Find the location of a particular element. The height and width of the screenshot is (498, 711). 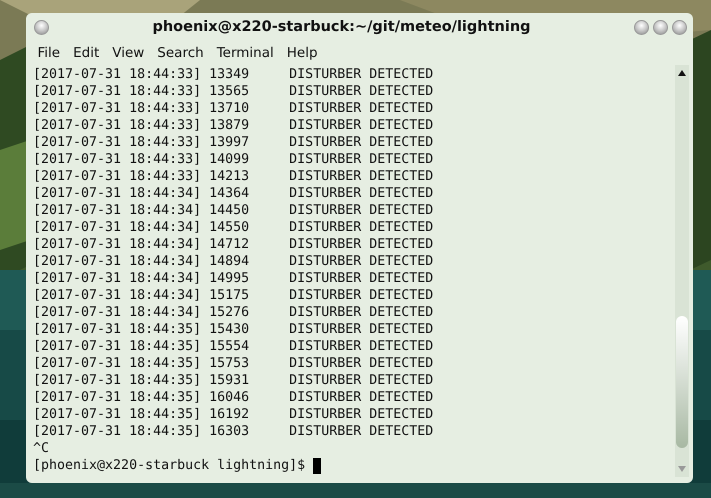

terminal-line: [2017-07-31 18:44:34] 15175 DISTURBER DETECTED is located at coordinates (233, 295).